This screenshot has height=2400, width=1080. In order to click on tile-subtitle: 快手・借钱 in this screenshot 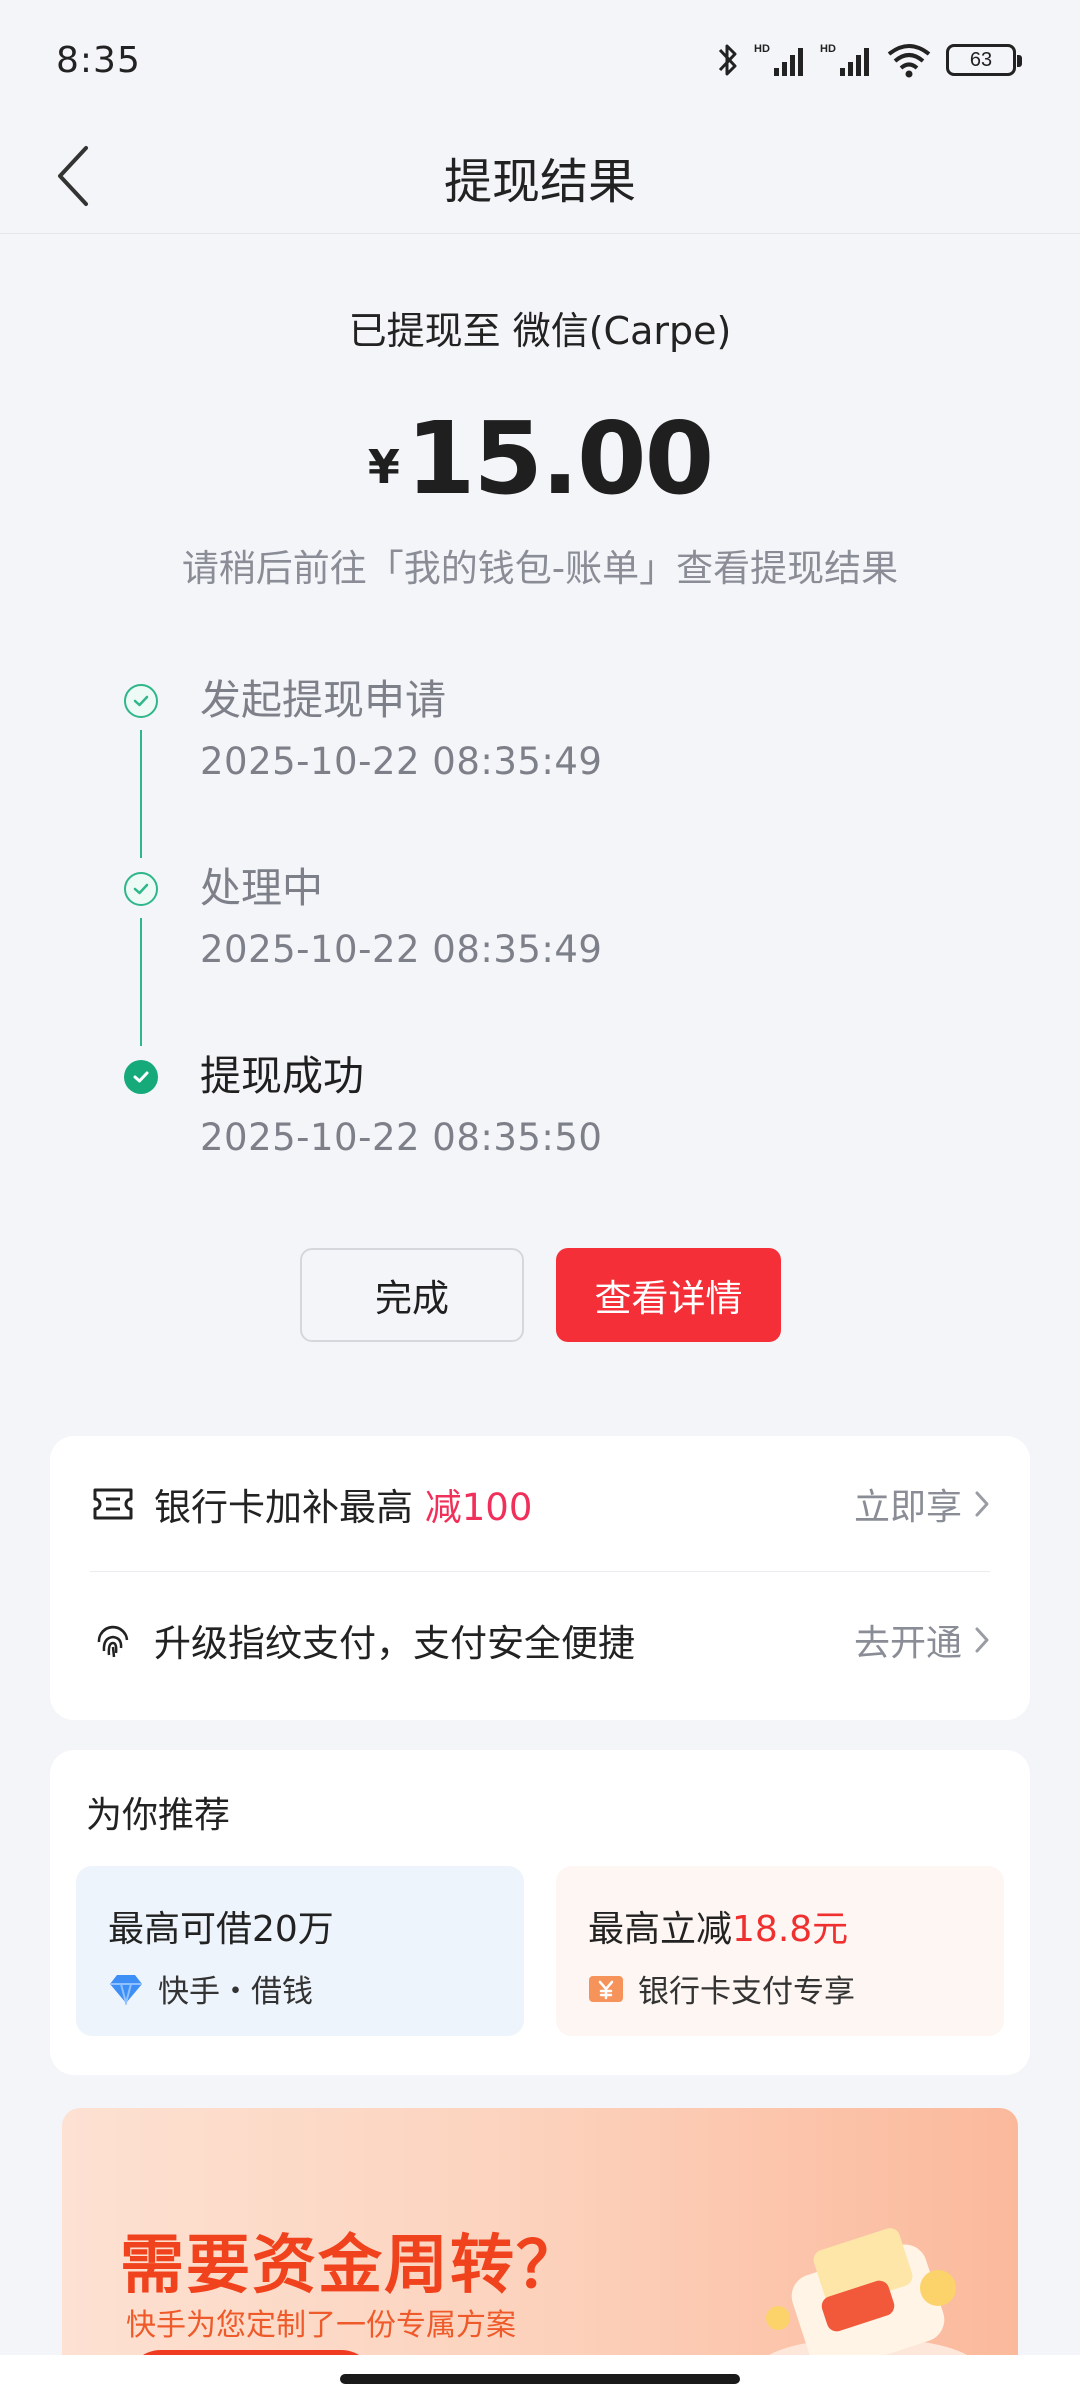, I will do `click(210, 1988)`.